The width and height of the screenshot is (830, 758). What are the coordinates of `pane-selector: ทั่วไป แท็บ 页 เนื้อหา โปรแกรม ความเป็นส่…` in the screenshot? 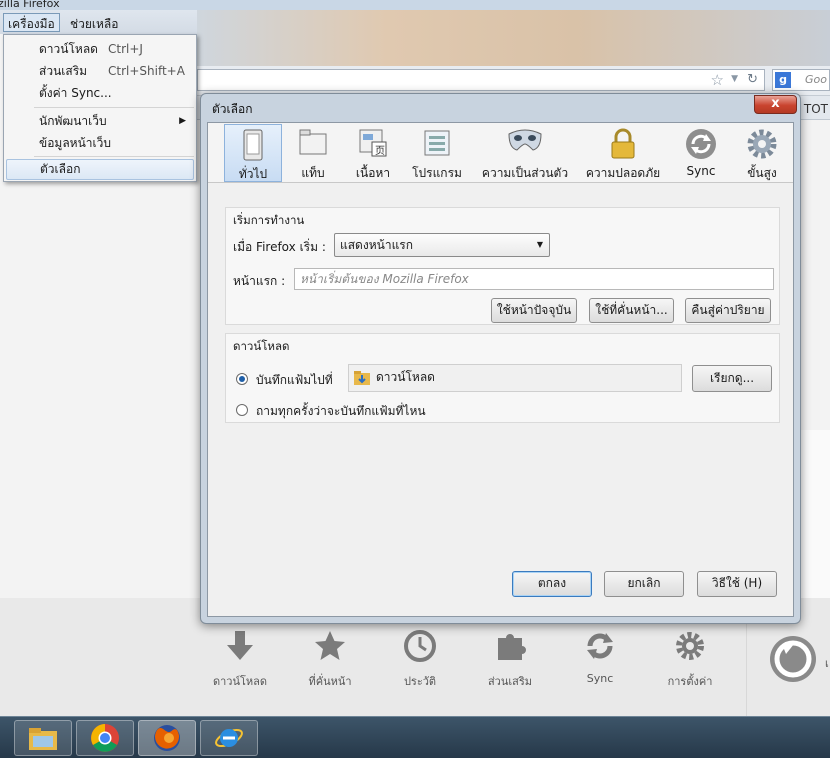 It's located at (500, 153).